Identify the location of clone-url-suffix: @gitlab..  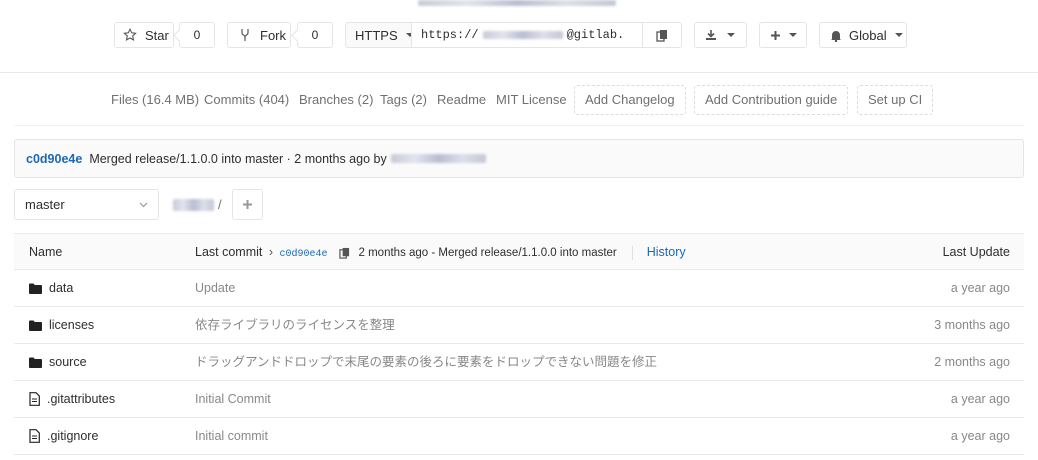
(595, 35).